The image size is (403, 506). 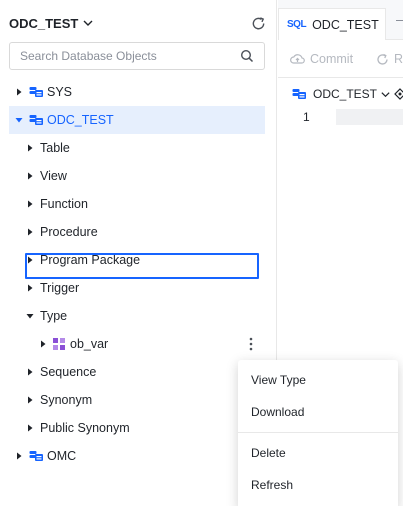 I want to click on tree-node-odc-test: ODC_TEST, so click(x=137, y=120).